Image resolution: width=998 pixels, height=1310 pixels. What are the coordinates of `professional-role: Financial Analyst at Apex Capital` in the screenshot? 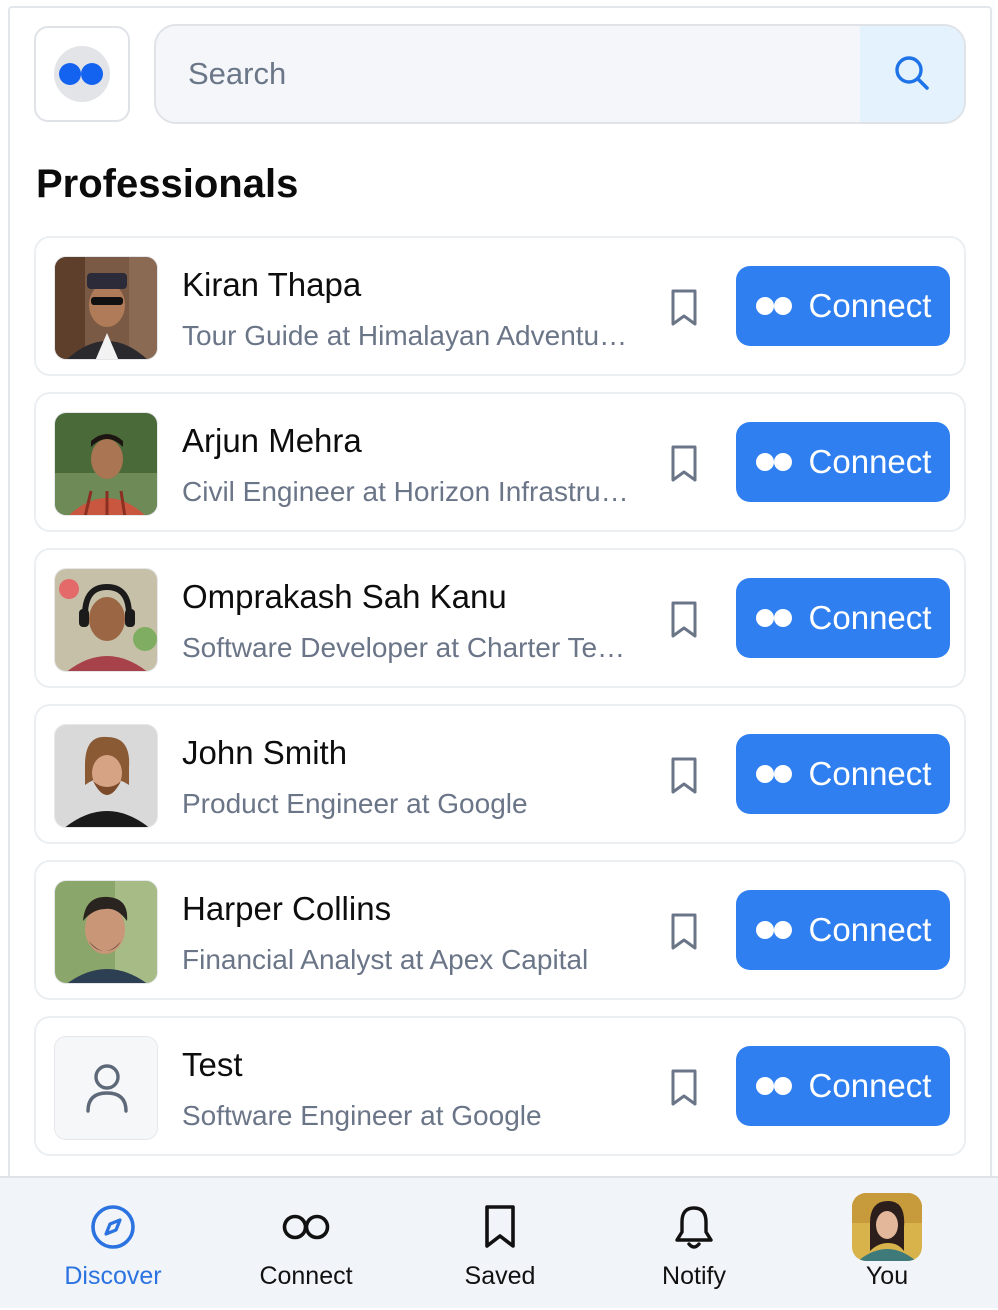 It's located at (385, 959).